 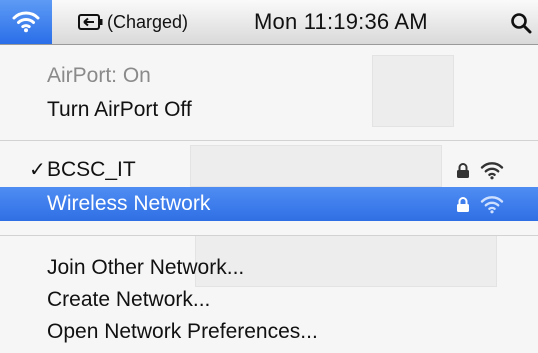 I want to click on menu-bar: (Charged) Mon 11:19:36 AM, so click(x=269, y=22).